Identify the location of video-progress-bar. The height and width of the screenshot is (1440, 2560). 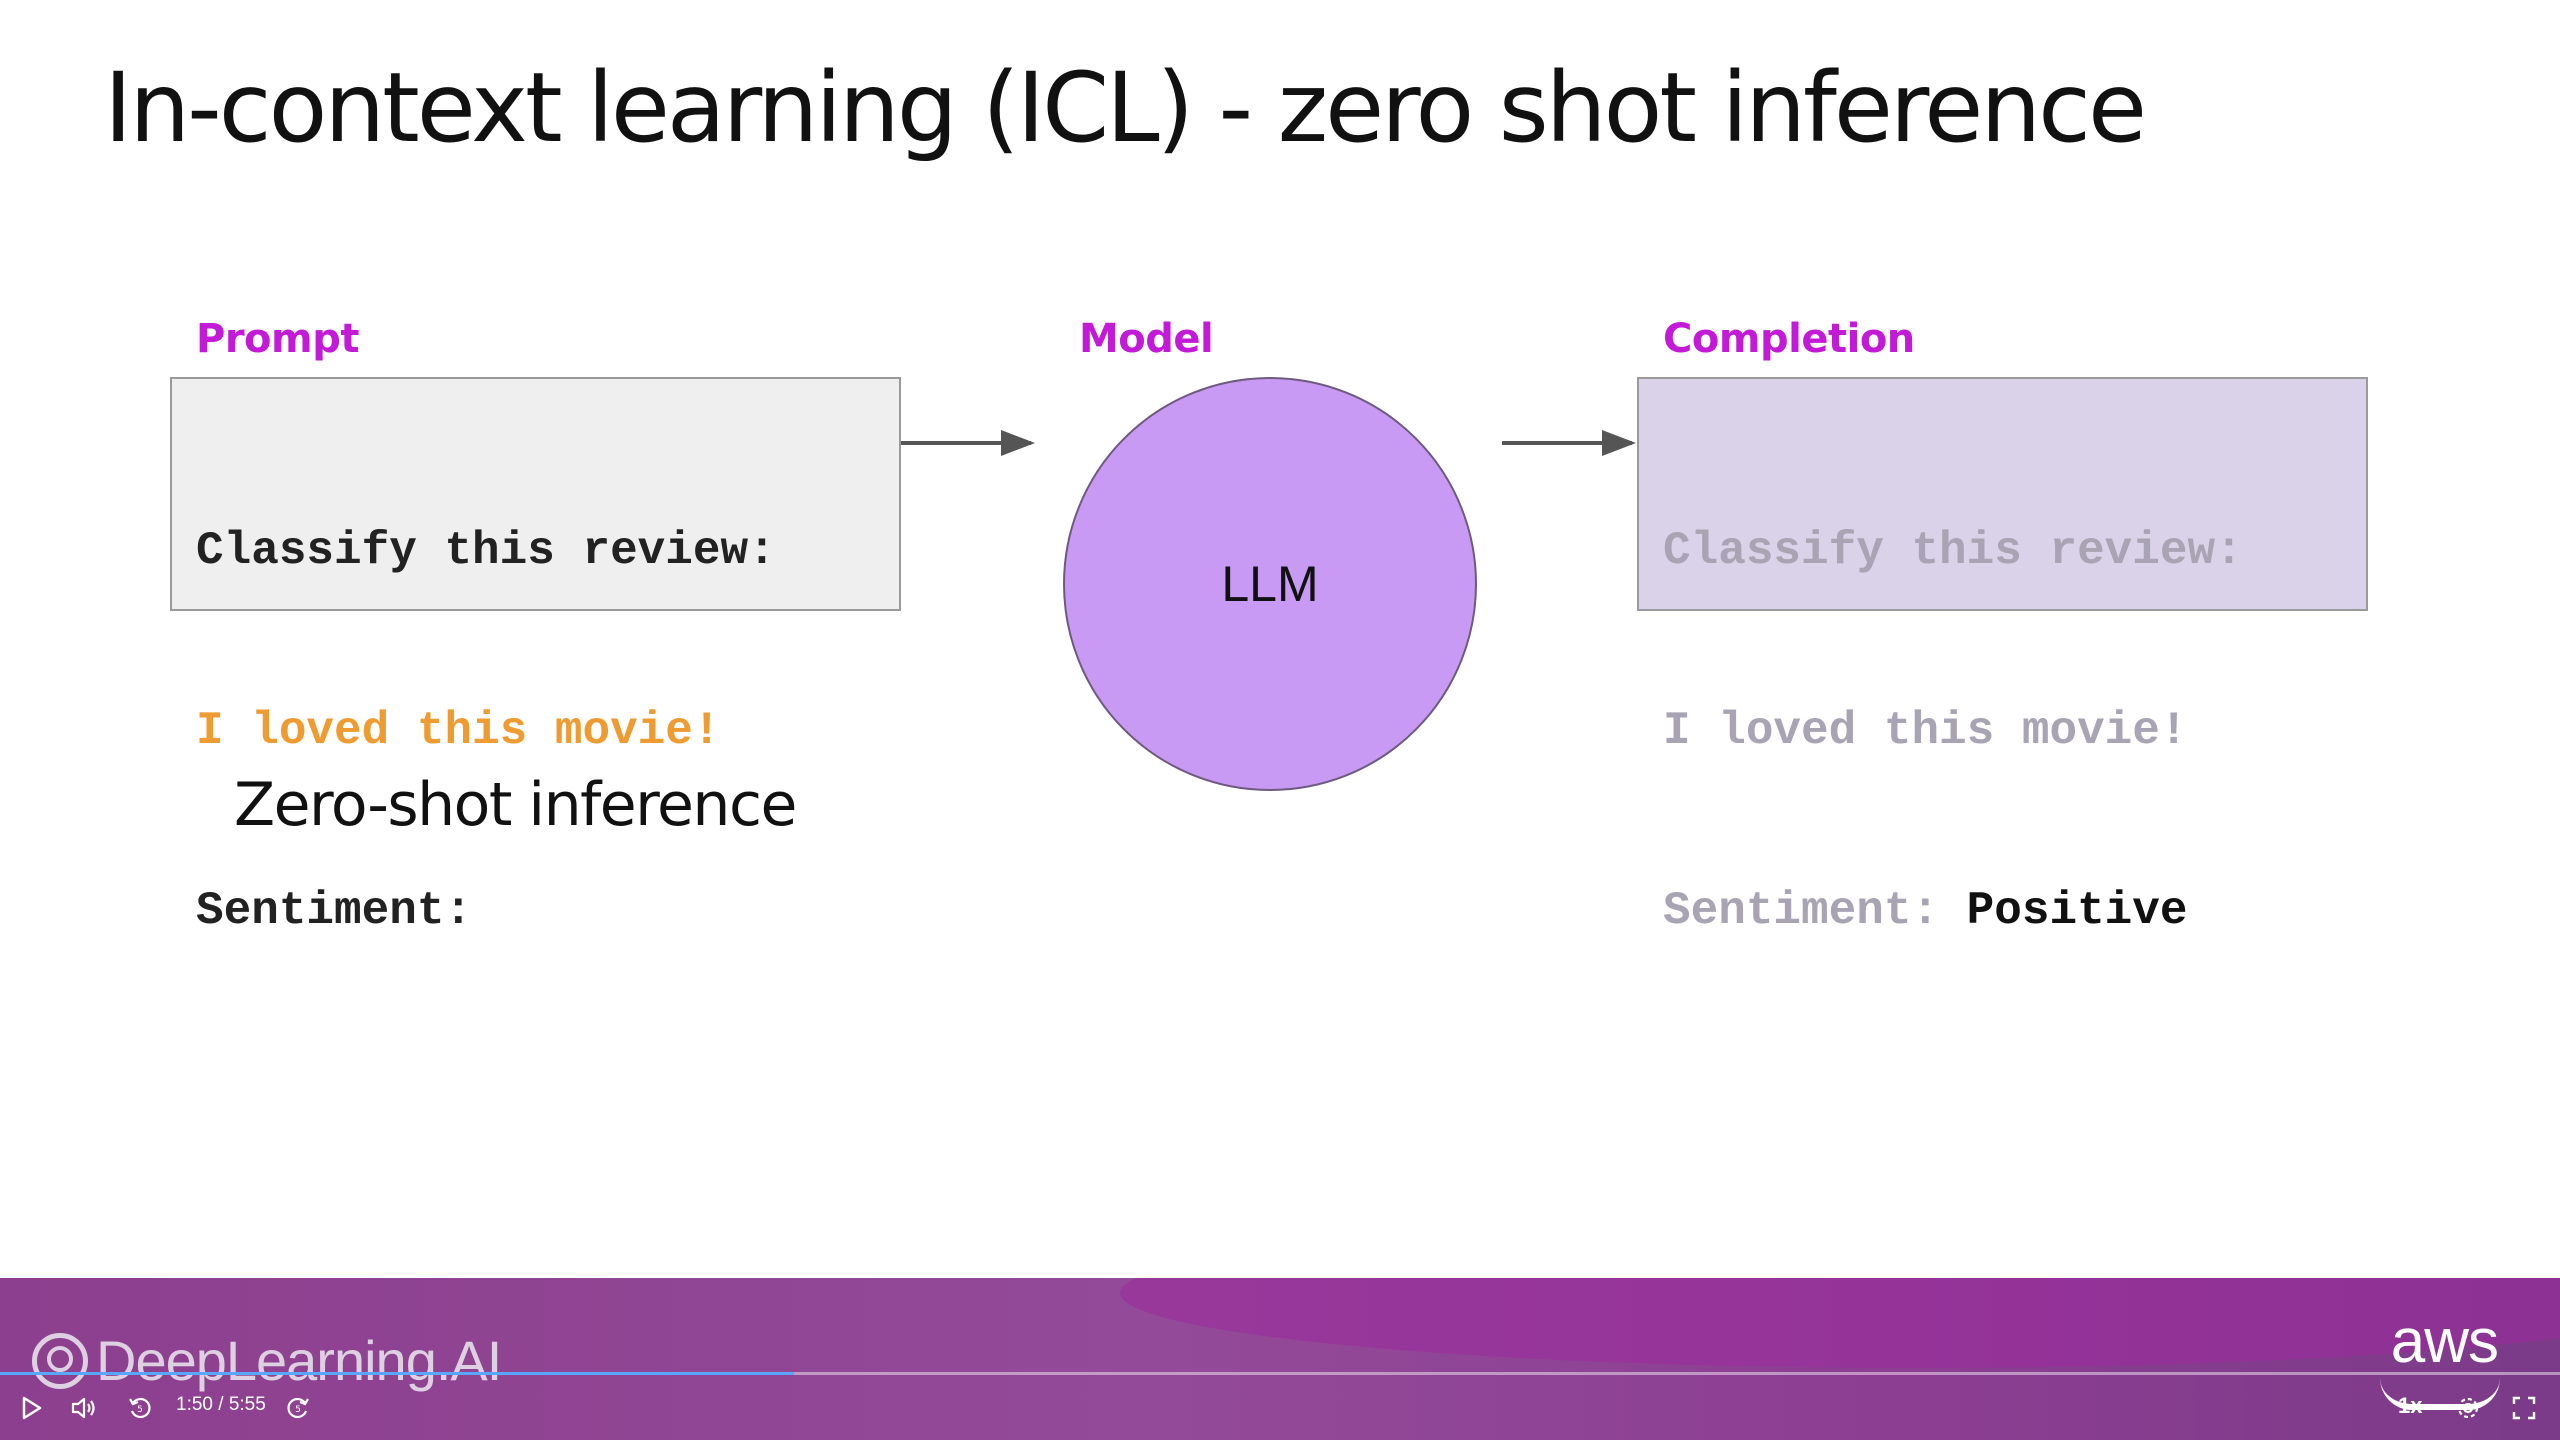
(1280, 1373).